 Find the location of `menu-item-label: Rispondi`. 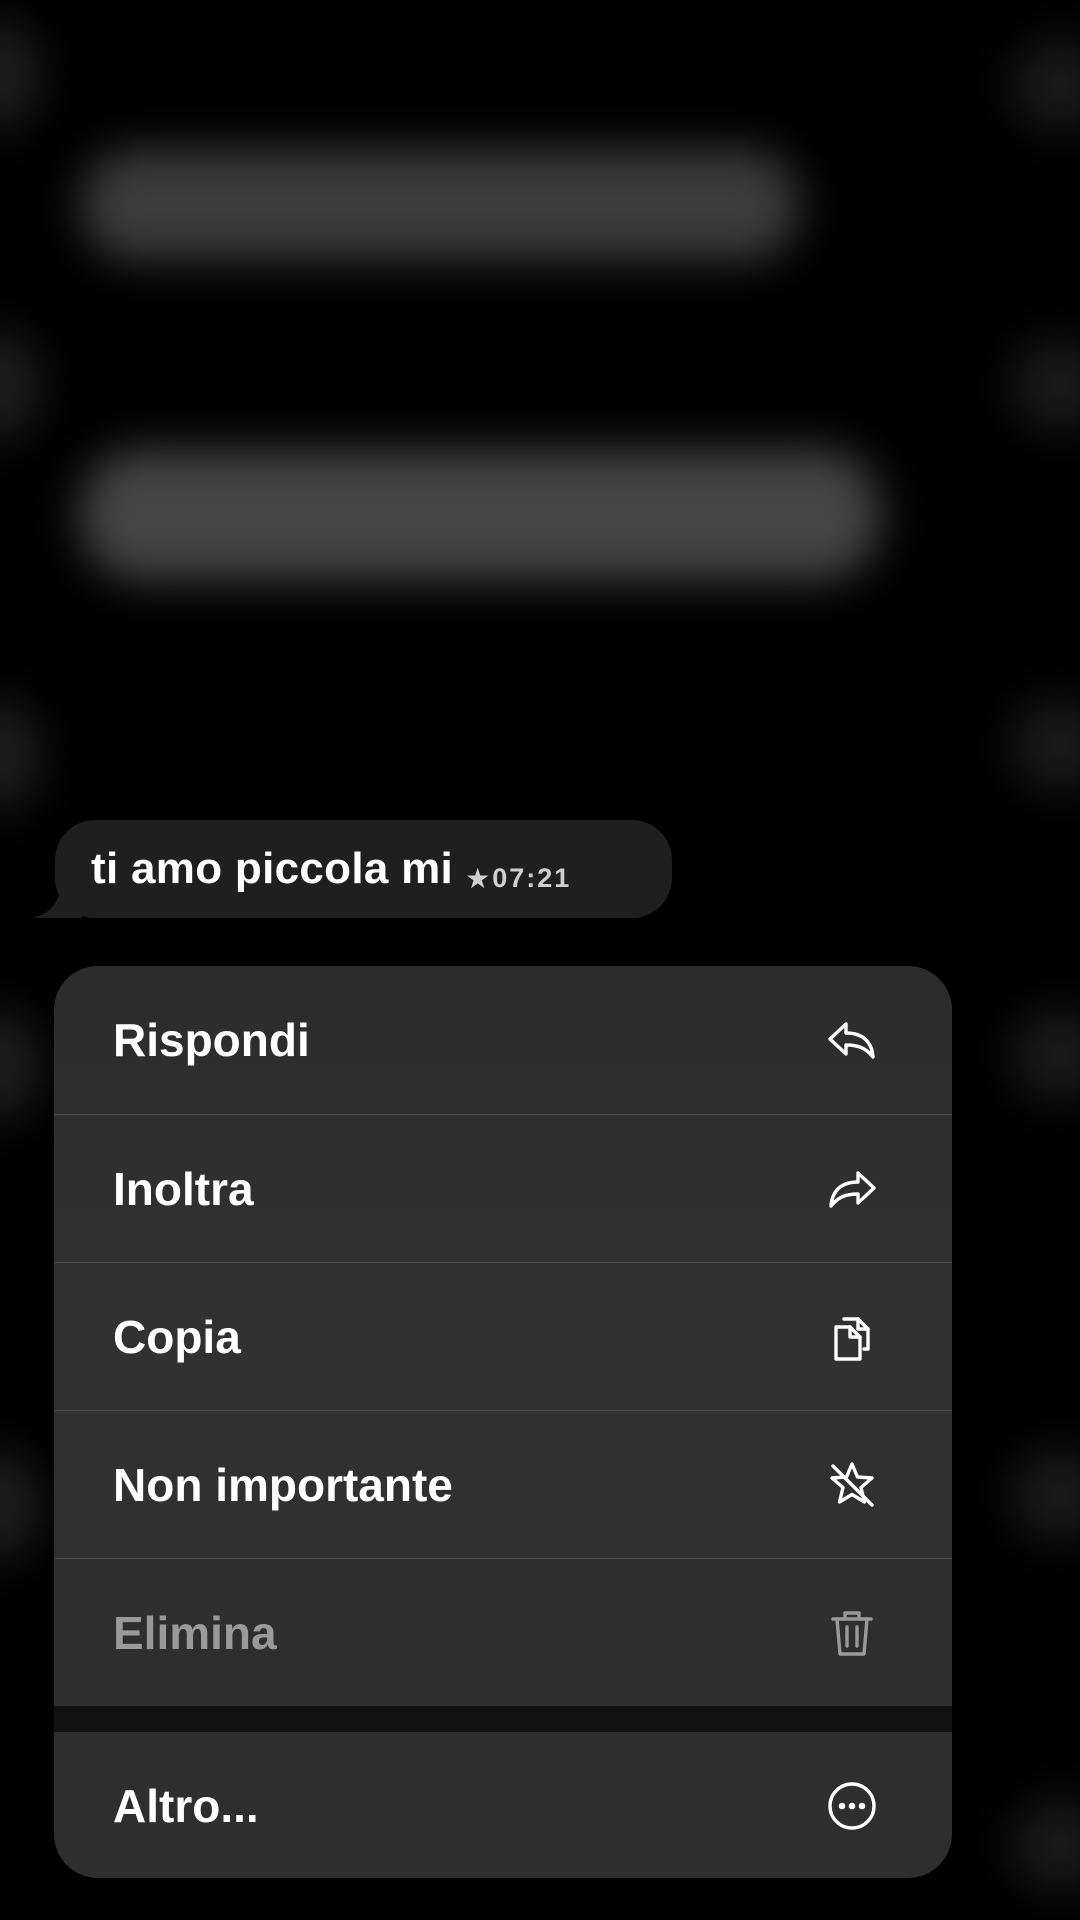

menu-item-label: Rispondi is located at coordinates (211, 1040).